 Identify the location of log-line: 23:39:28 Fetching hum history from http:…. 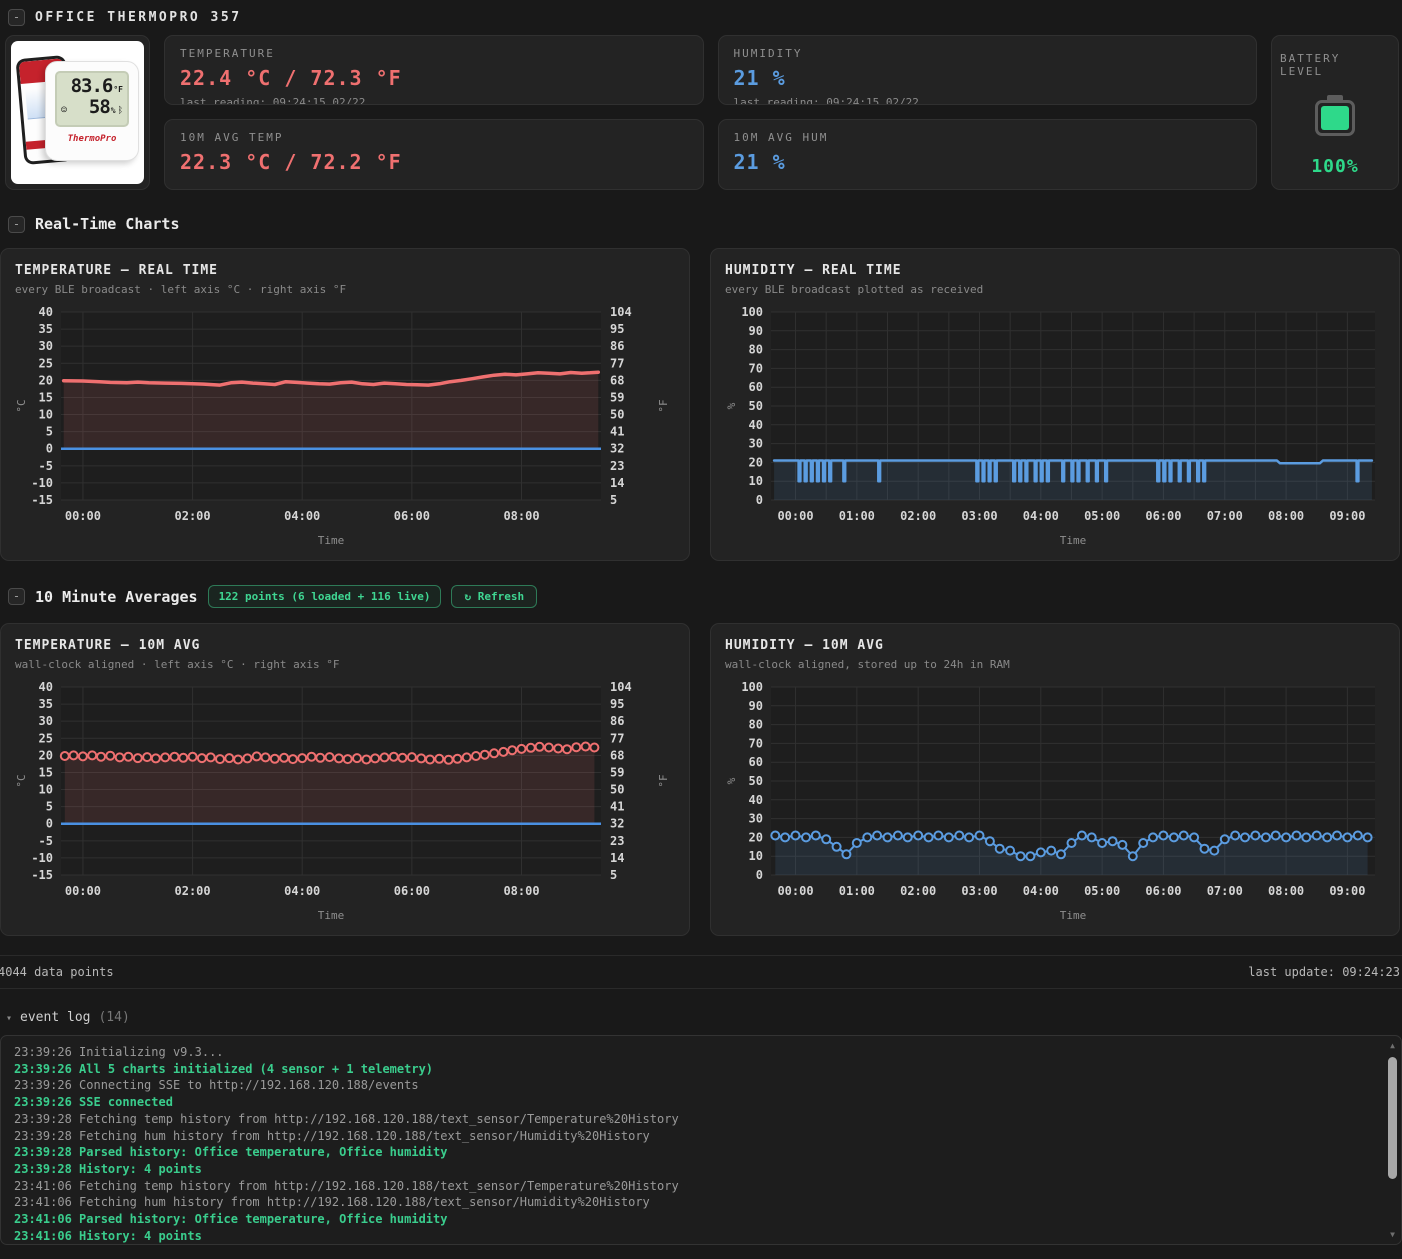
(332, 1135).